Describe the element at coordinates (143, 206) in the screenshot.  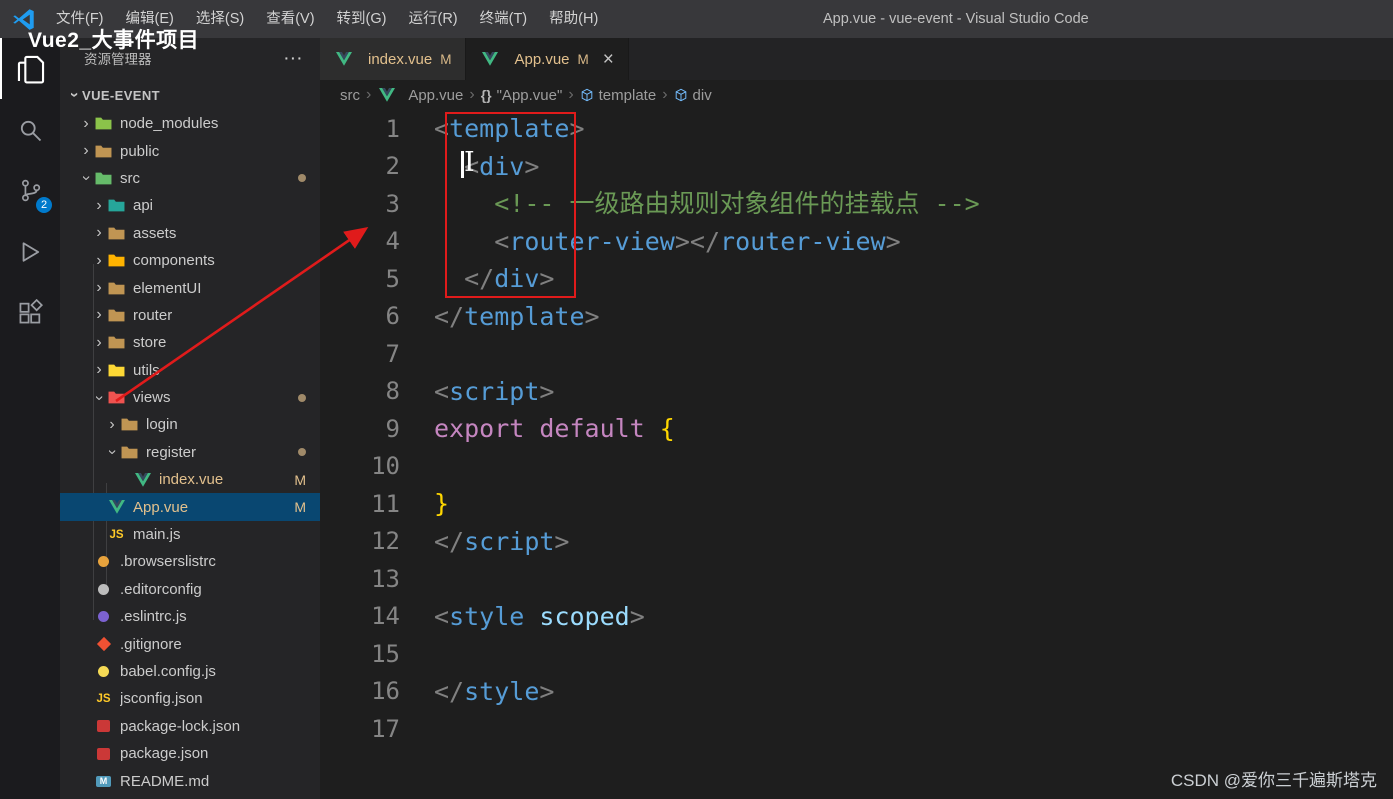
I see `tree-item-label: api` at that location.